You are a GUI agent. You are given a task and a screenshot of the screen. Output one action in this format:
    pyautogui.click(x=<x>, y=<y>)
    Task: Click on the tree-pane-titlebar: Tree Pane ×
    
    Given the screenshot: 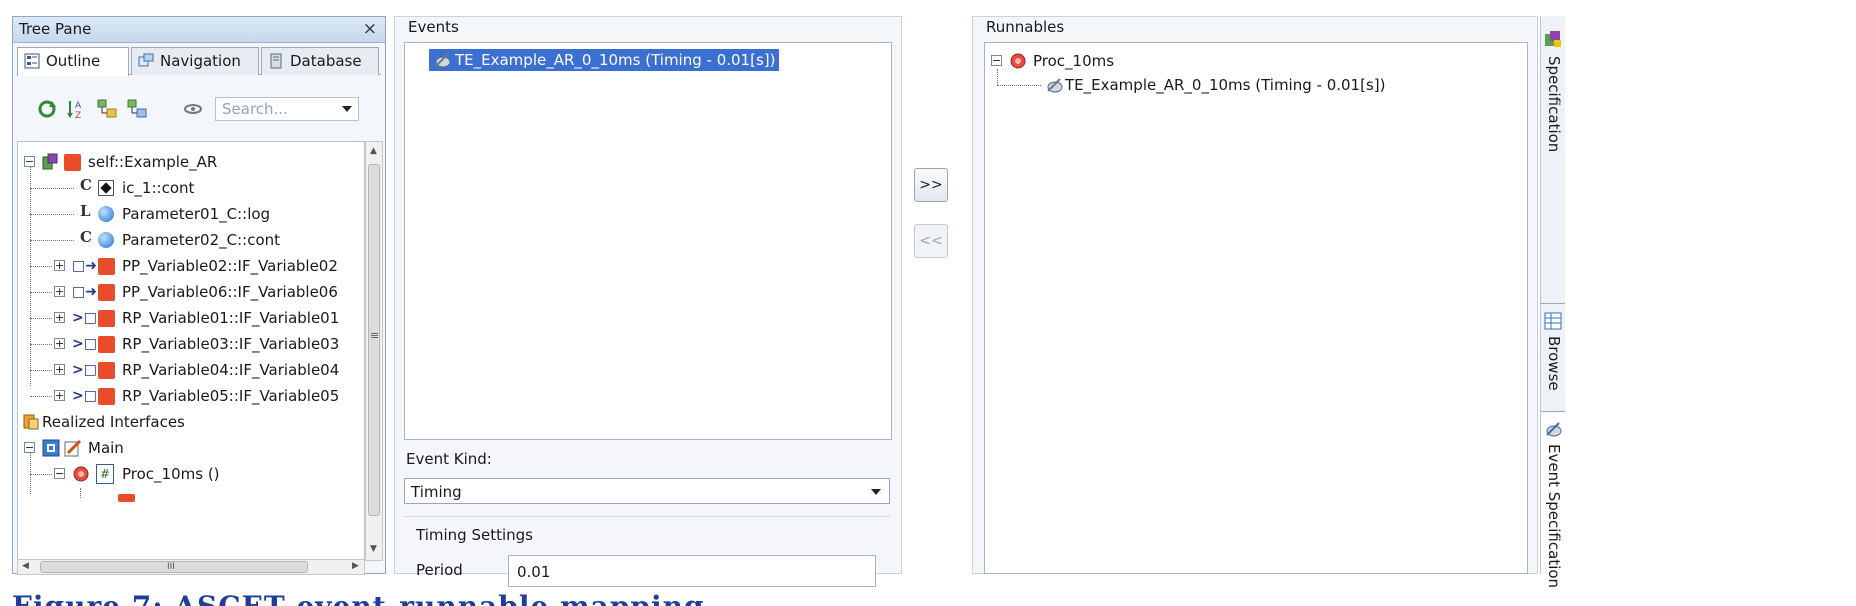 What is the action you would take?
    pyautogui.click(x=199, y=30)
    